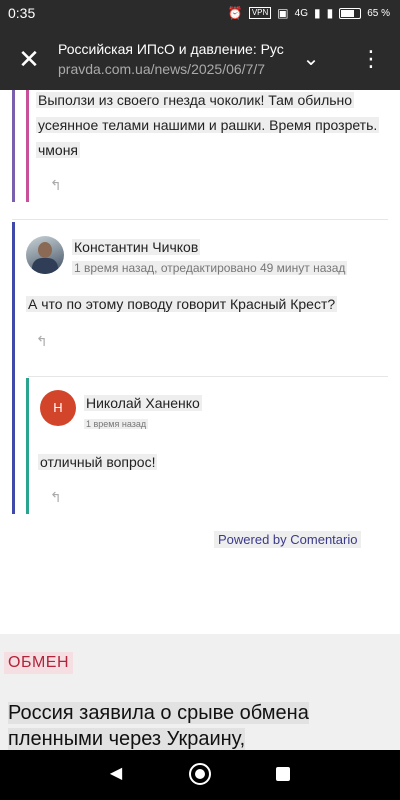  What do you see at coordinates (116, 424) in the screenshot?
I see `comment-meta: 1 время назад` at bounding box center [116, 424].